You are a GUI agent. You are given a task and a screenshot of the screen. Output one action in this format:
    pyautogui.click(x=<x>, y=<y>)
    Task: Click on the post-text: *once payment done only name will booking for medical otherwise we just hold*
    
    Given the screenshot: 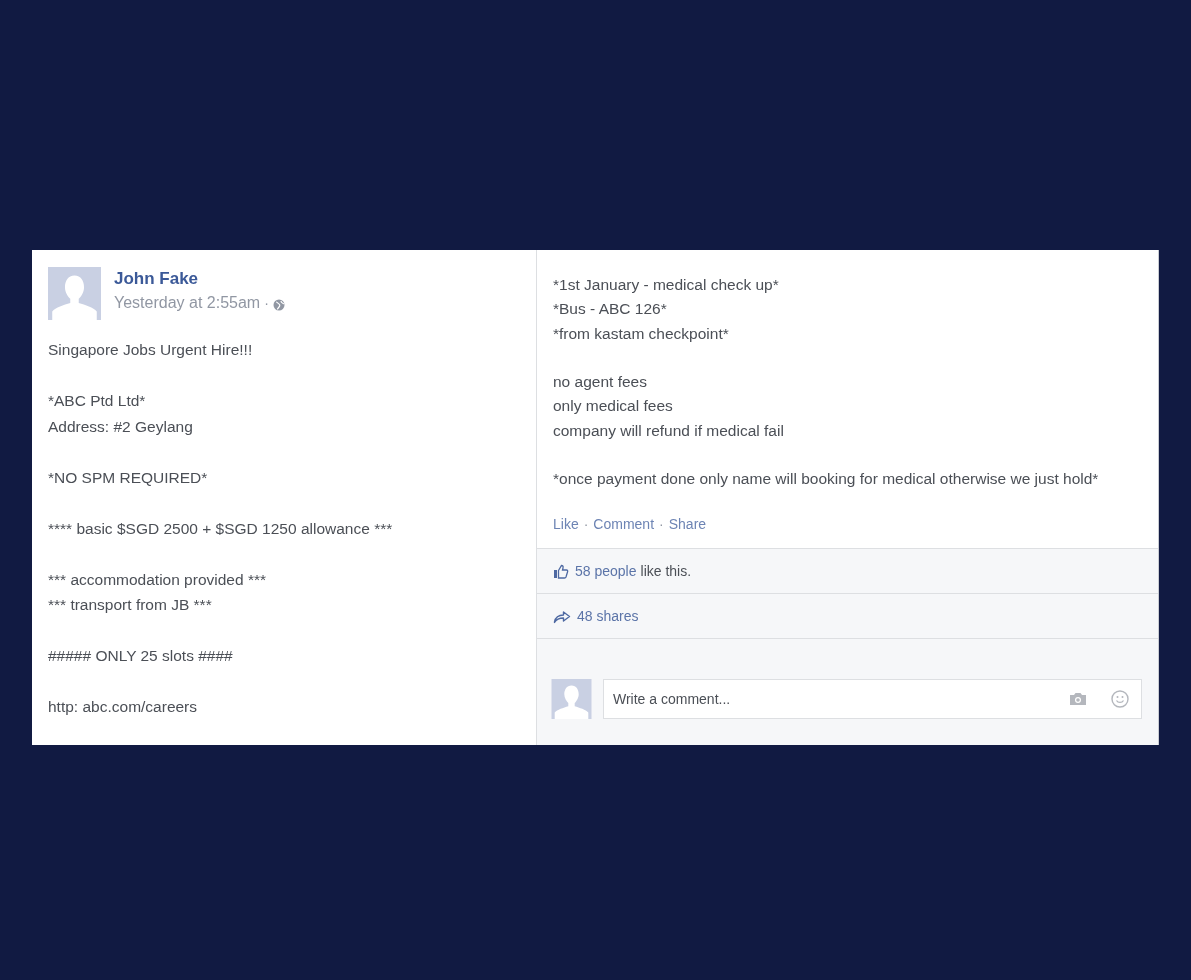 What is the action you would take?
    pyautogui.click(x=826, y=479)
    